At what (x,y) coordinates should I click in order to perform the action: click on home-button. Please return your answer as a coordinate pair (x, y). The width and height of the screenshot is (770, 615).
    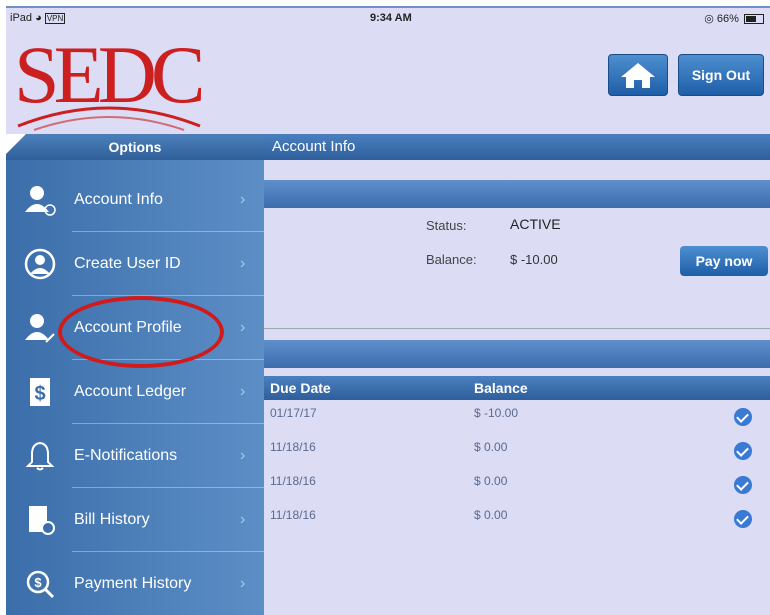
    Looking at the image, I should click on (638, 75).